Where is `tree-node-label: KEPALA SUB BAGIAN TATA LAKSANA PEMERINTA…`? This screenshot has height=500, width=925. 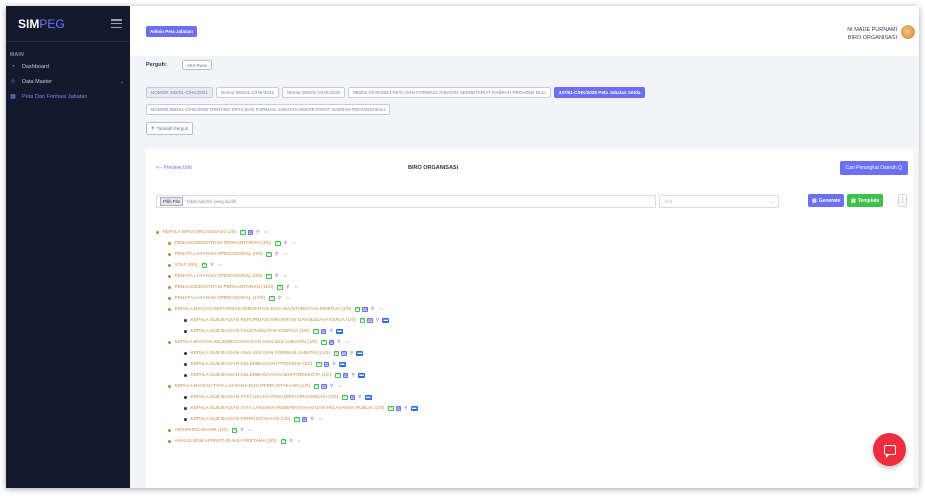
tree-node-label: KEPALA SUB BAGIAN TATA LAKSANA PEMERINTA… is located at coordinates (288, 408).